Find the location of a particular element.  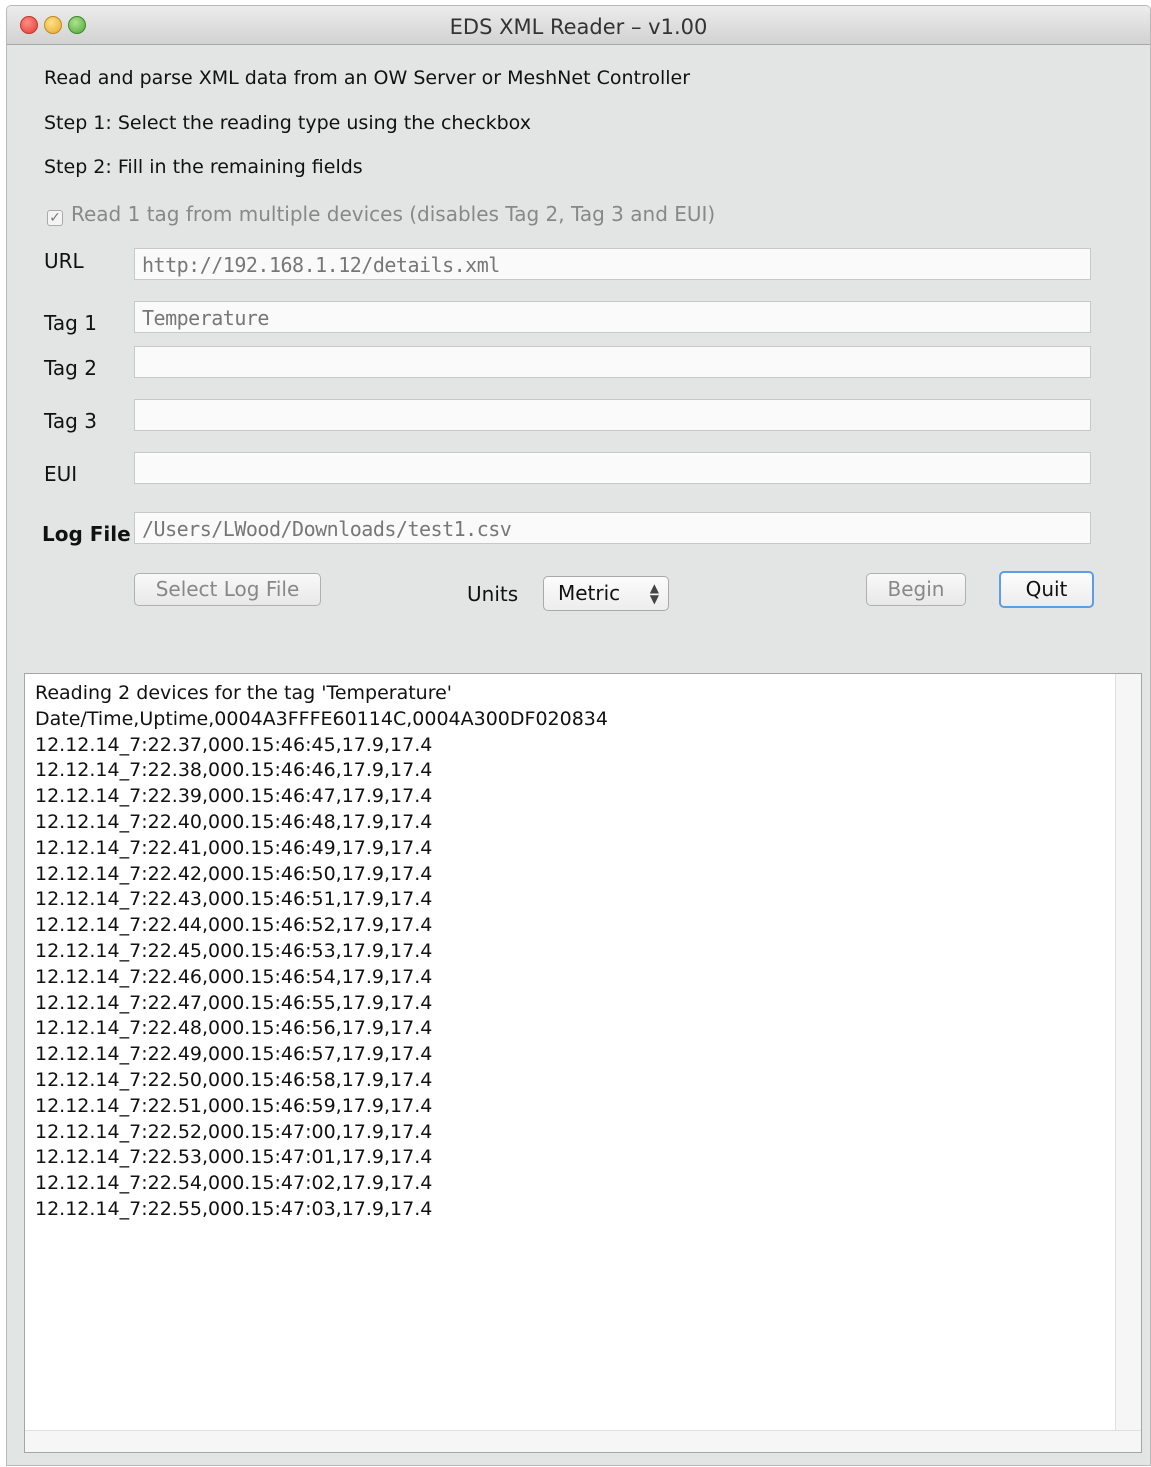

log-line: 12.12.14_7:22.39,000.15:46:47,17.9,17.4 is located at coordinates (234, 796).